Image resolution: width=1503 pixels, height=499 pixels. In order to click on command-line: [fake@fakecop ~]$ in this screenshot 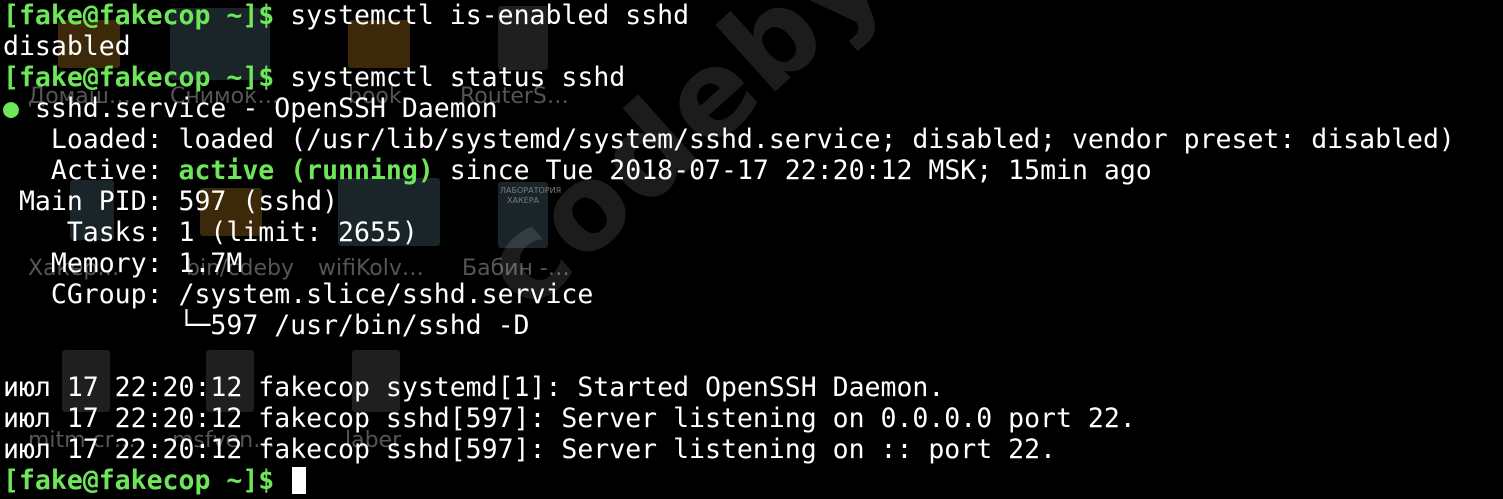, I will do `click(729, 480)`.